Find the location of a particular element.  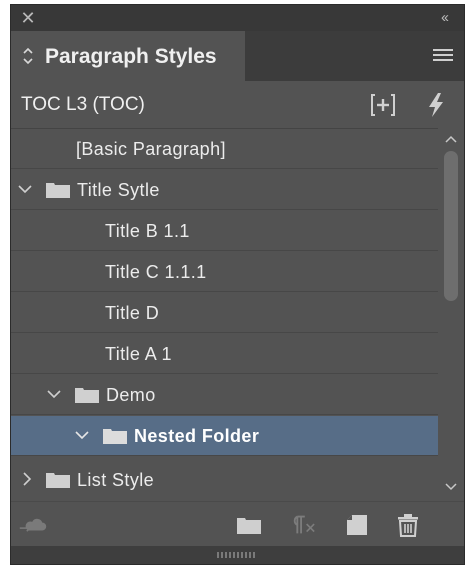

style-label: Title B 1.1 is located at coordinates (147, 231).